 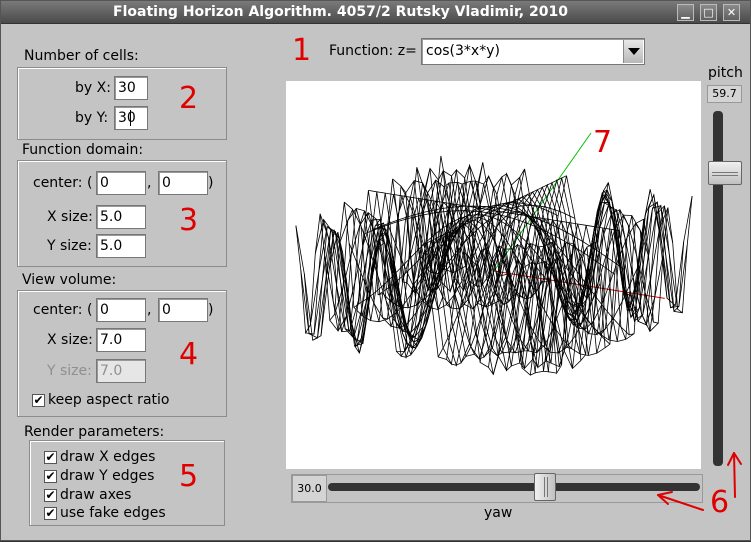 I want to click on domain-group-title: Function domain:, so click(x=83, y=150).